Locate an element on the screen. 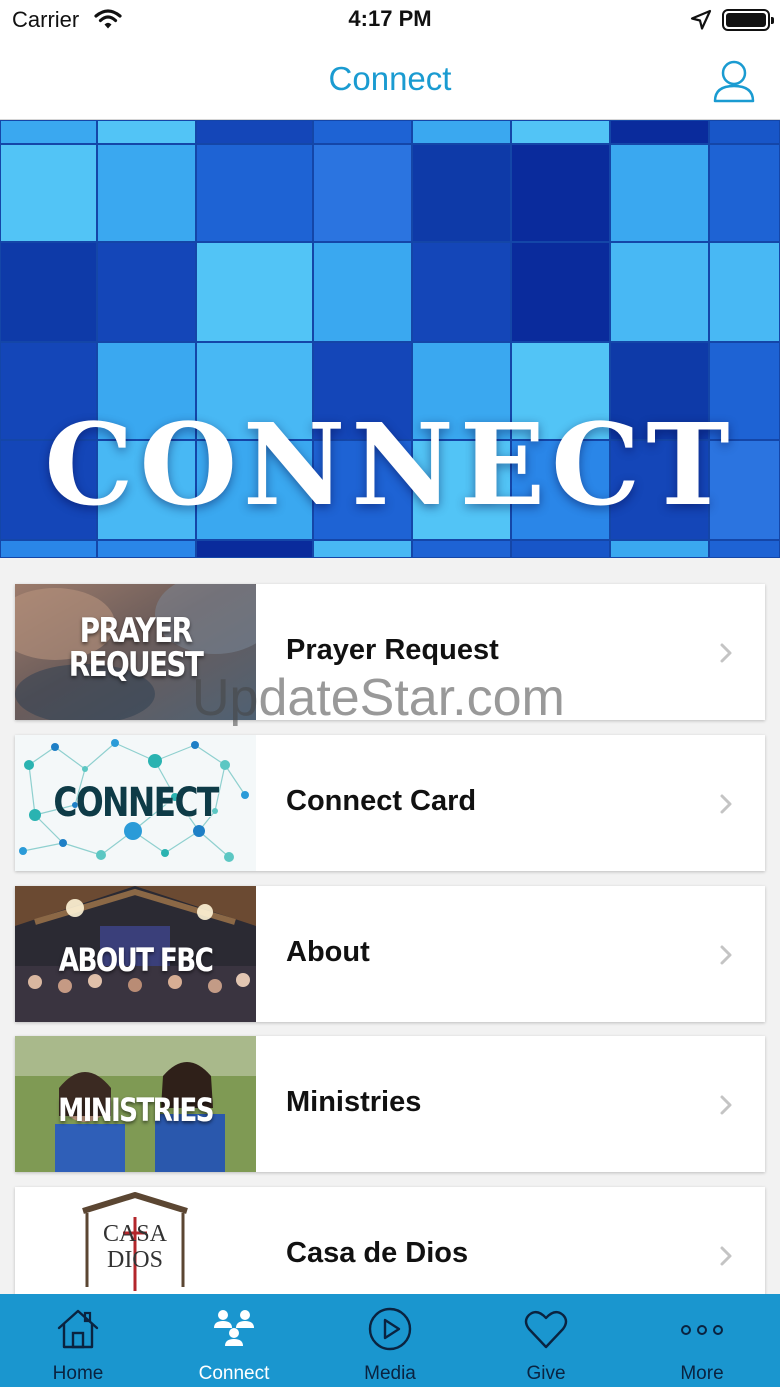 The width and height of the screenshot is (780, 1387). tab-more: More is located at coordinates (702, 1340).